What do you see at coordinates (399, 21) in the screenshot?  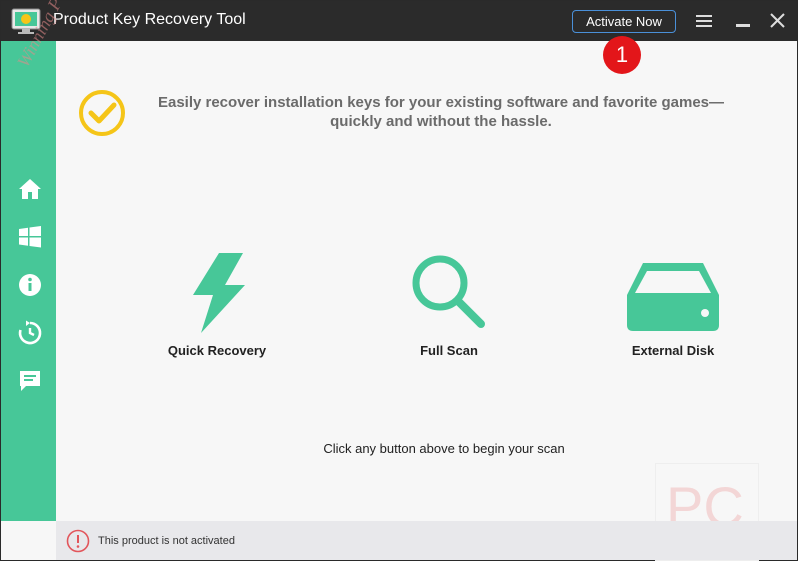 I see `title-bar: Product Key Recovery Tool Activate Now` at bounding box center [399, 21].